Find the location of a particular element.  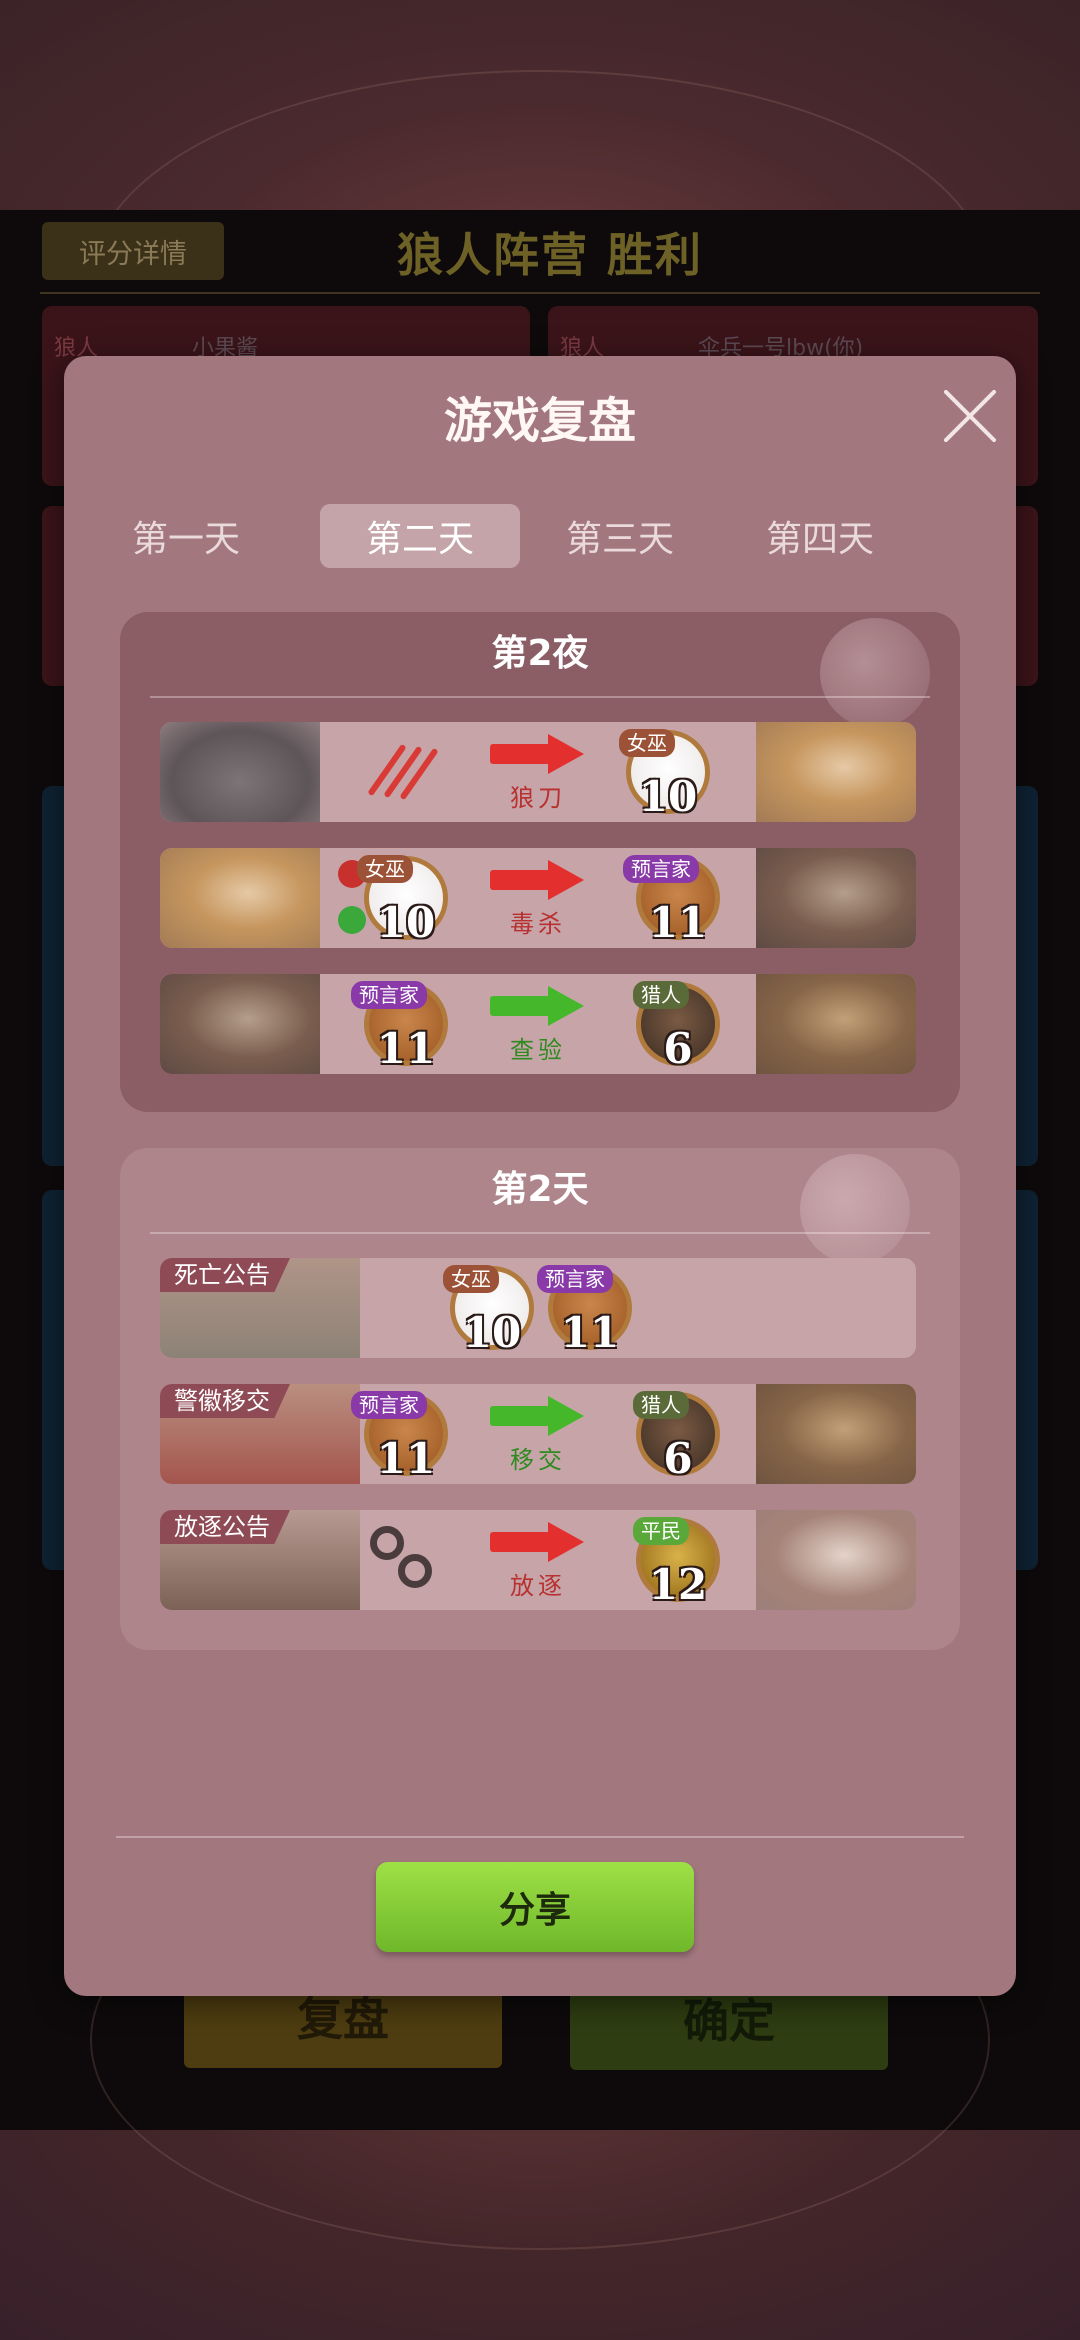

day-tabs: 第一天 第二天 第三天 第四天 is located at coordinates (540, 536).